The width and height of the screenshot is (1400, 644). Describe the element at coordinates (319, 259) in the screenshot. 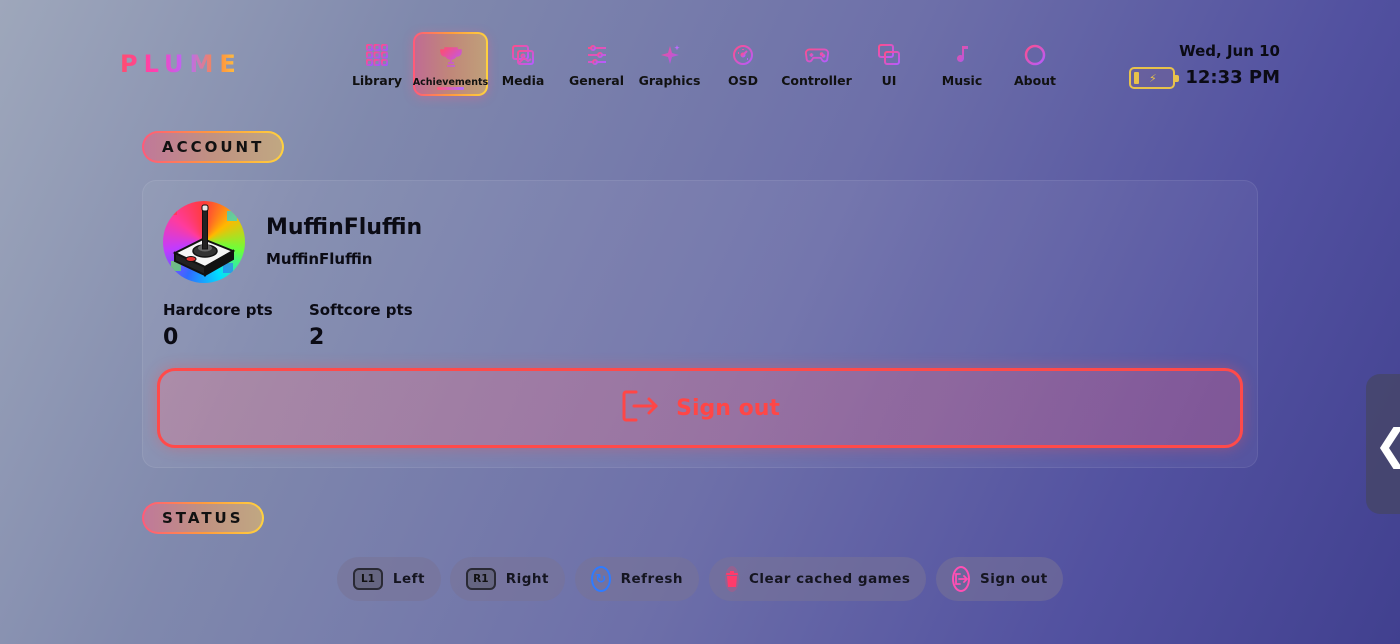

I see `username: MuffinFluffin` at that location.